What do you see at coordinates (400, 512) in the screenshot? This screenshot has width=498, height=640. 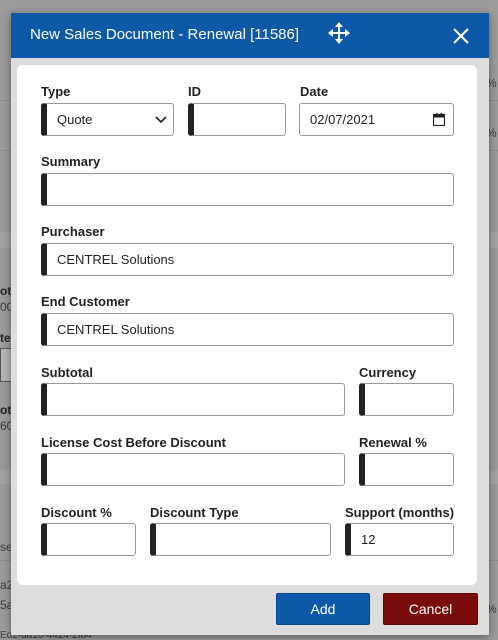 I see `support-label: Support (months)` at bounding box center [400, 512].